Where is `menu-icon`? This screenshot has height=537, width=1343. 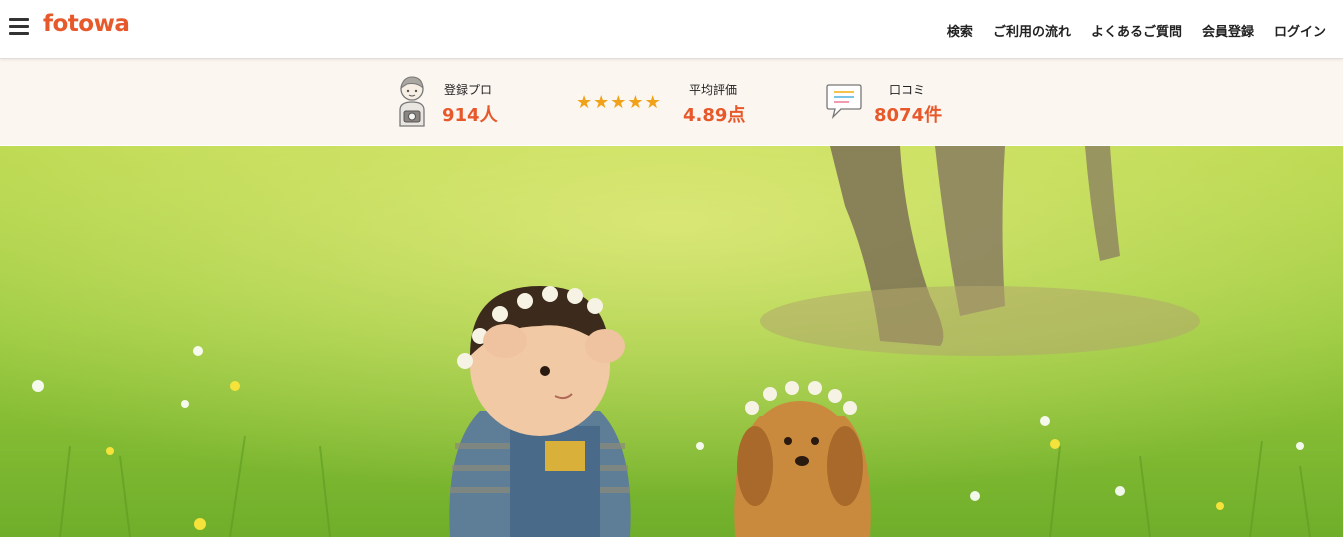 menu-icon is located at coordinates (19, 27).